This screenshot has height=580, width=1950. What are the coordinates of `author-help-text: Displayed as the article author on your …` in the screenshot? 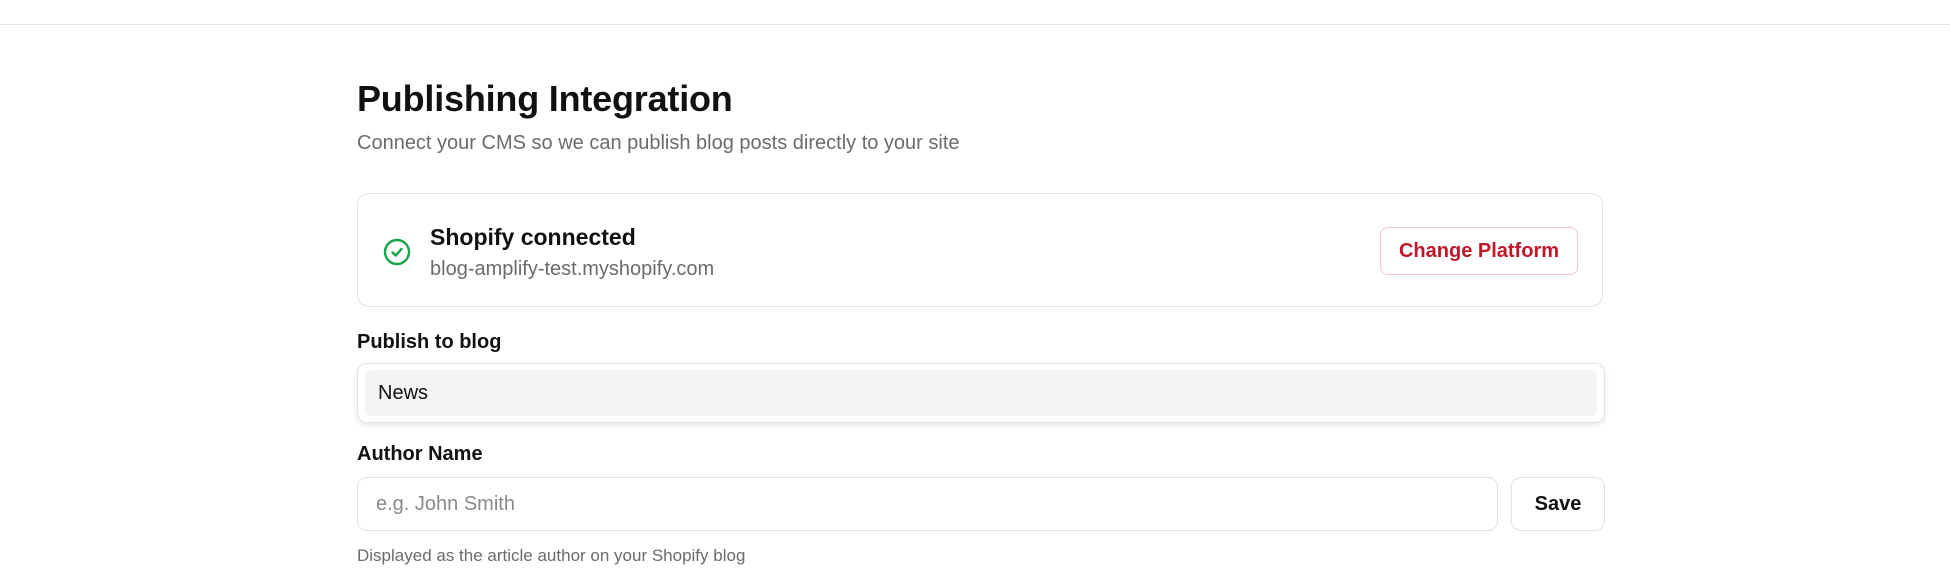 It's located at (551, 555).